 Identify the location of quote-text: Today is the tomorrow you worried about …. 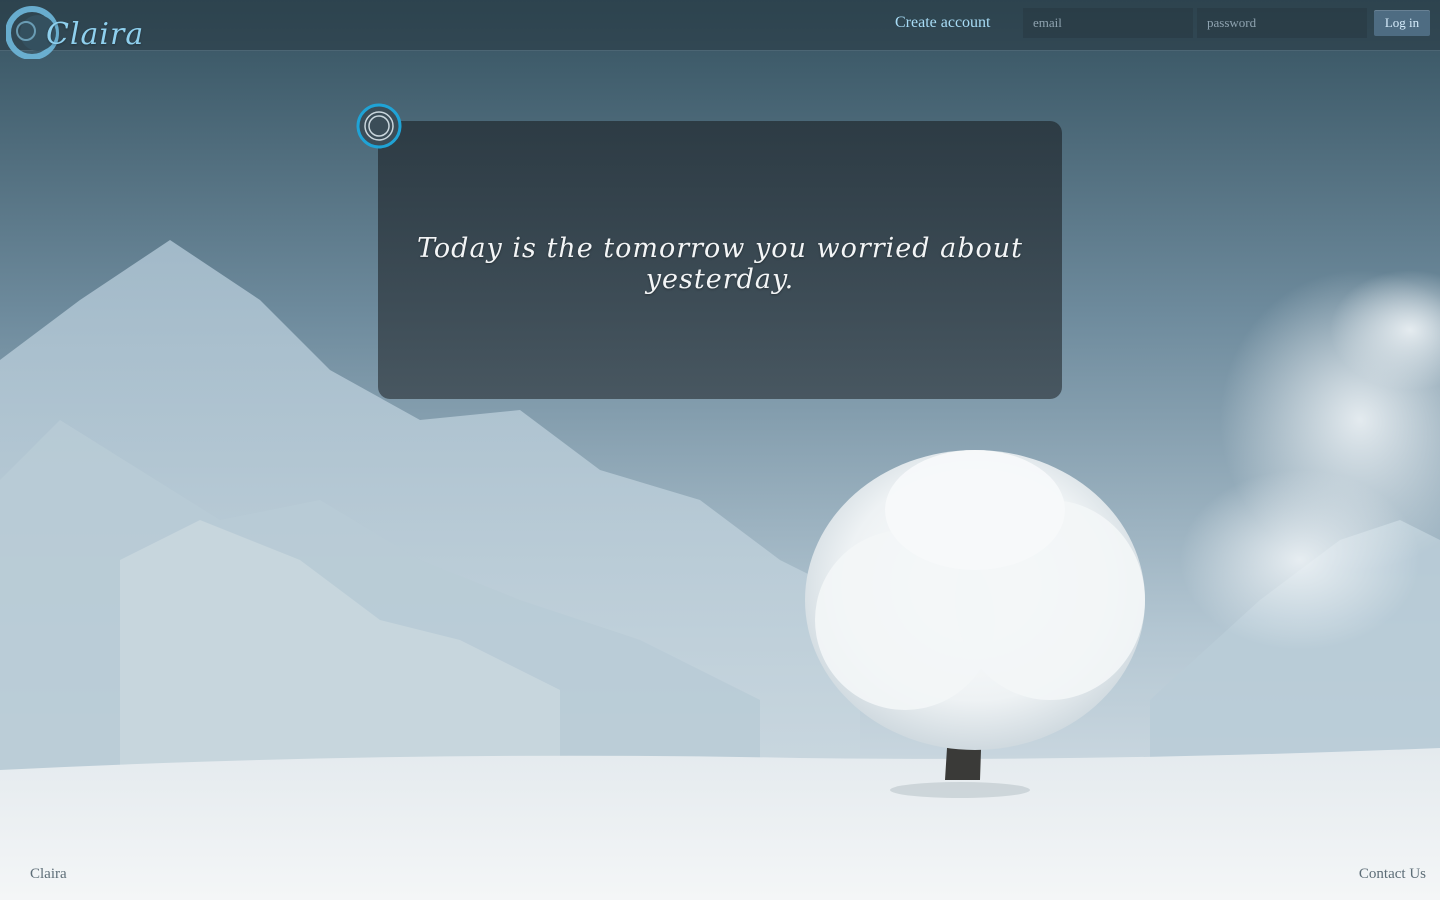
(720, 264).